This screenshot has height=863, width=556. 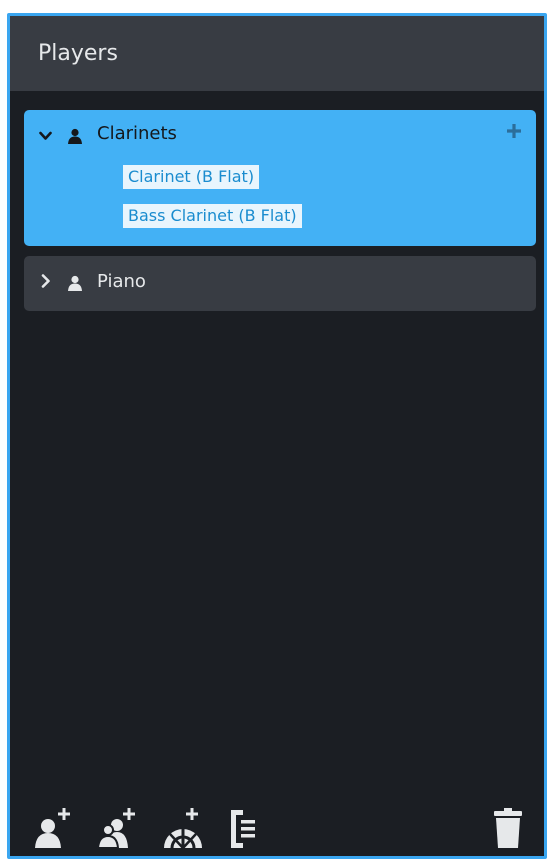 What do you see at coordinates (243, 828) in the screenshot?
I see `add-divisi-icon` at bounding box center [243, 828].